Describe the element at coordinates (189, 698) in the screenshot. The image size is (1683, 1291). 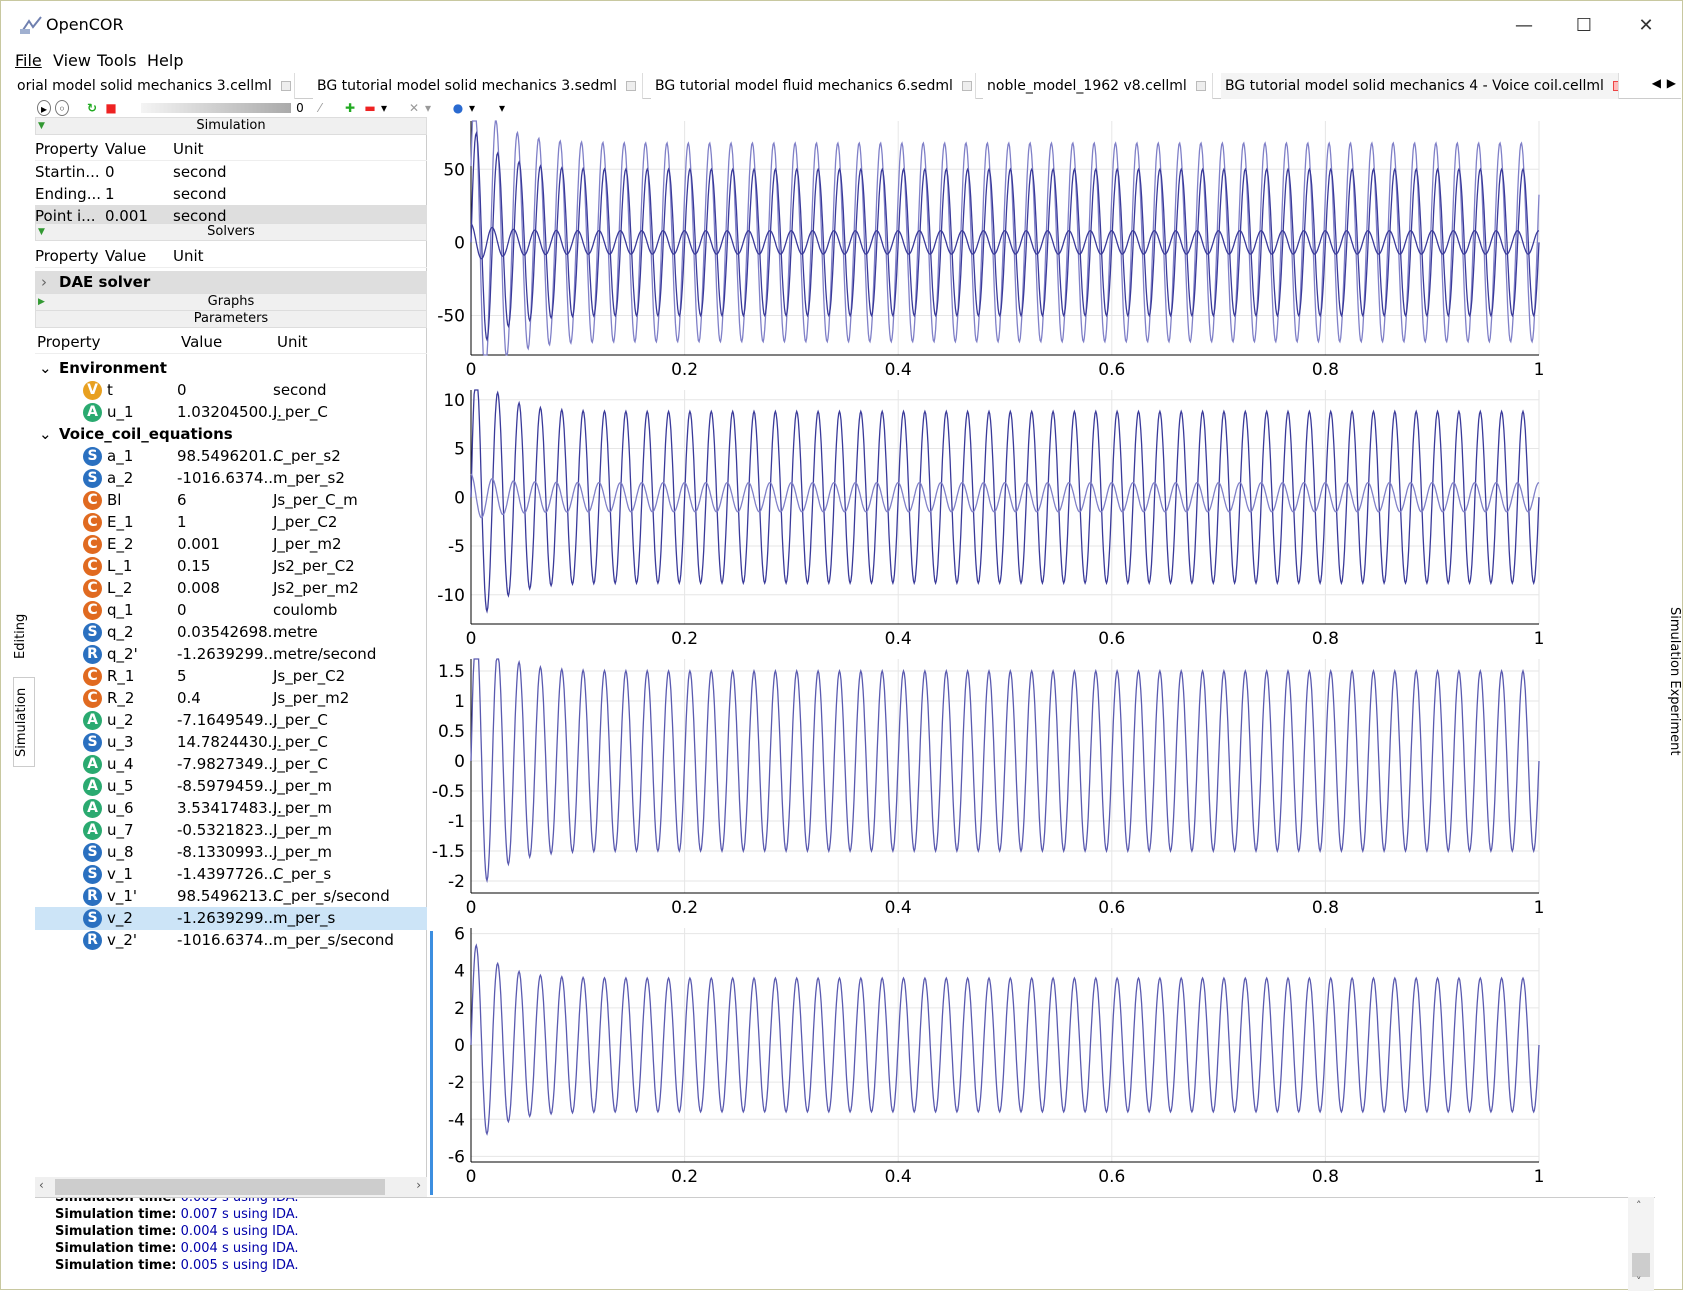
I see `parameter-value: 0.4` at that location.